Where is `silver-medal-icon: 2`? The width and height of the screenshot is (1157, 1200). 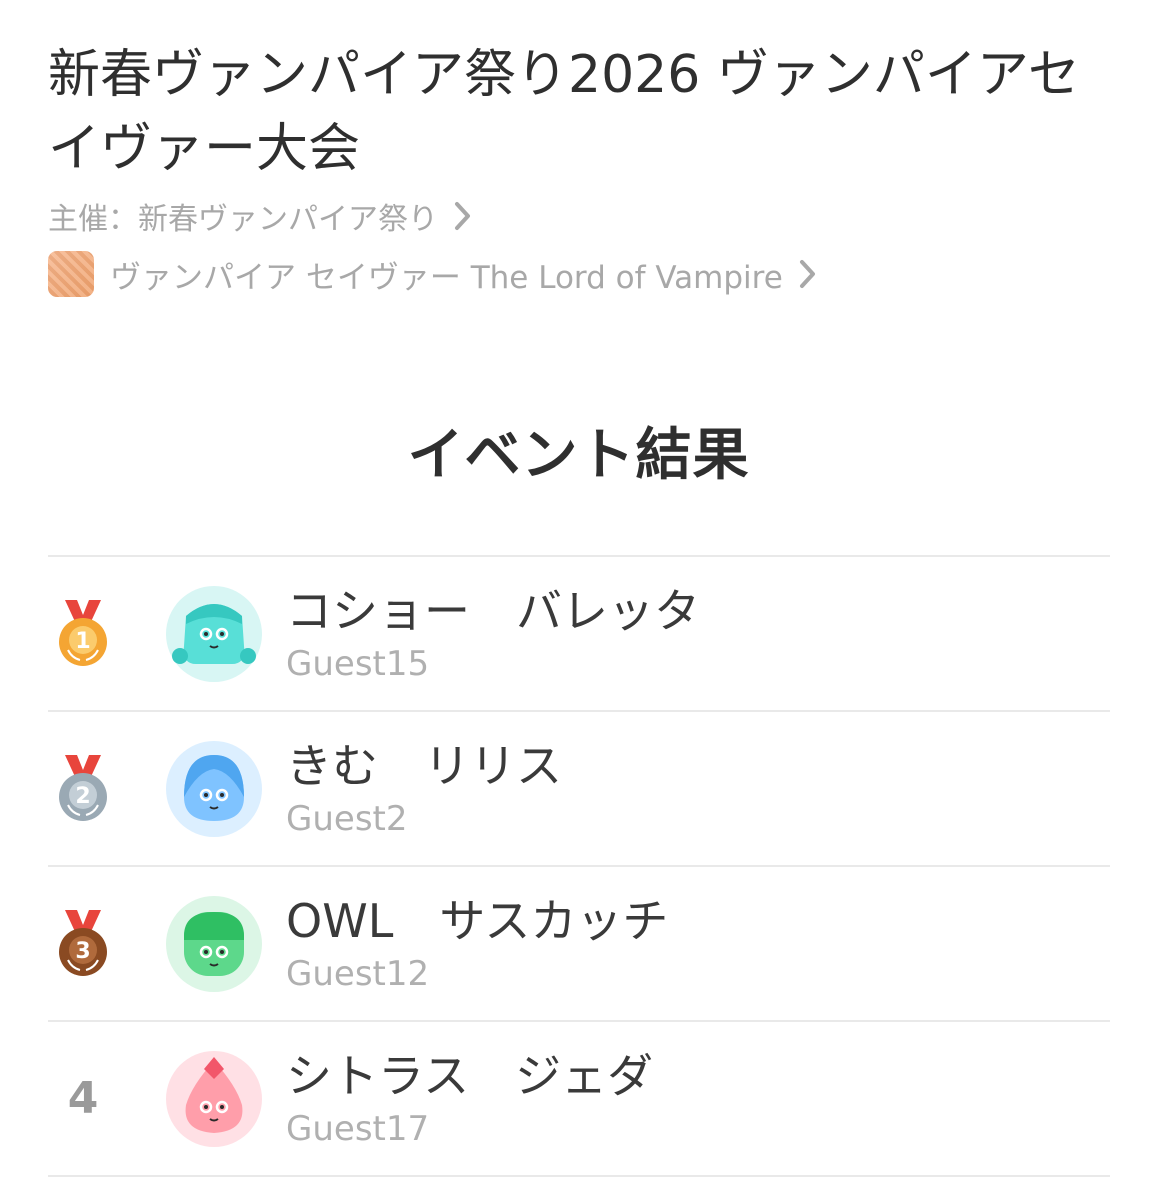 silver-medal-icon: 2 is located at coordinates (83, 787).